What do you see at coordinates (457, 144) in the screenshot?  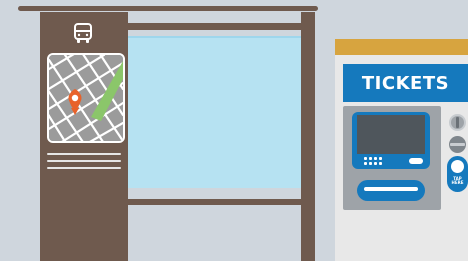 I see `card-slot-opening` at bounding box center [457, 144].